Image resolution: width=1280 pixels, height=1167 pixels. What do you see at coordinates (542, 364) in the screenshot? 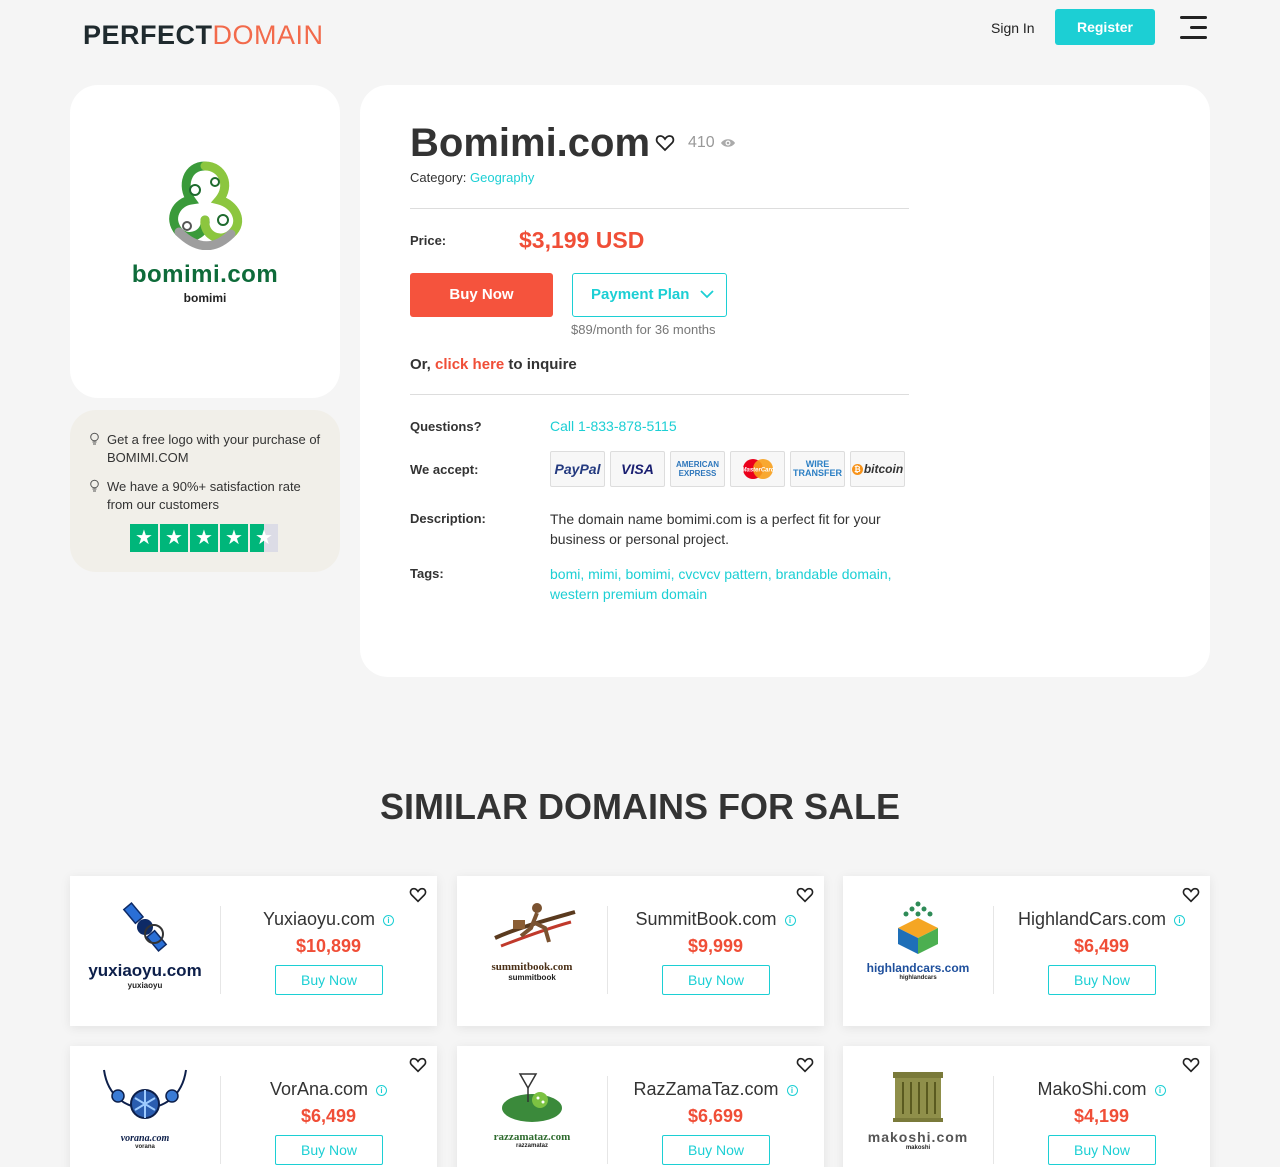
I see `inquire-suffix: to inquire` at bounding box center [542, 364].